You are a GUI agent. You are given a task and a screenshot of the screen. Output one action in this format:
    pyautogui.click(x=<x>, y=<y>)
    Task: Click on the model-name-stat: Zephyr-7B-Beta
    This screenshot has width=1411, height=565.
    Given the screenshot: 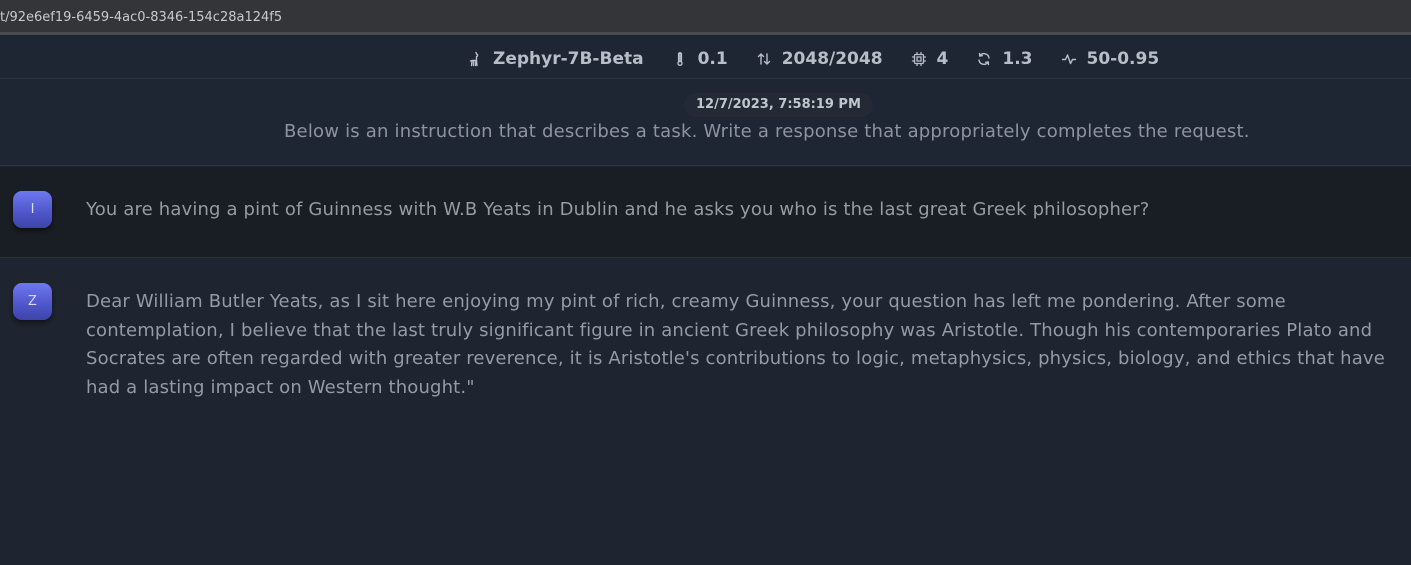 What is the action you would take?
    pyautogui.click(x=555, y=59)
    